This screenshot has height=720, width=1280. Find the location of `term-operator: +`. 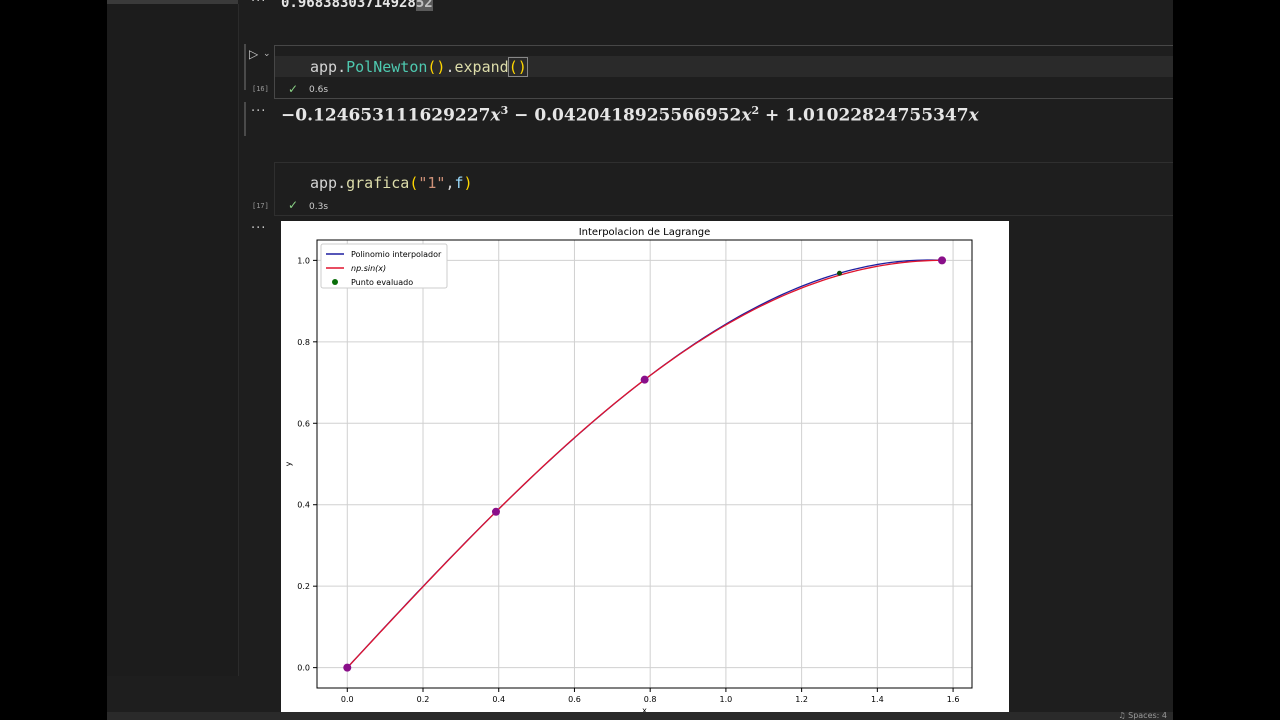

term-operator: + is located at coordinates (772, 115).